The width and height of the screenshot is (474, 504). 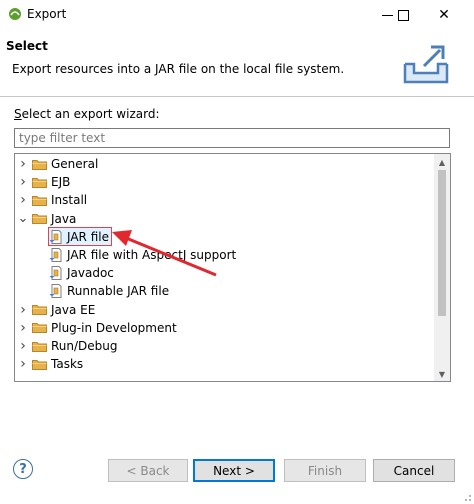 What do you see at coordinates (84, 346) in the screenshot?
I see `tree-item-label: Run/Debug` at bounding box center [84, 346].